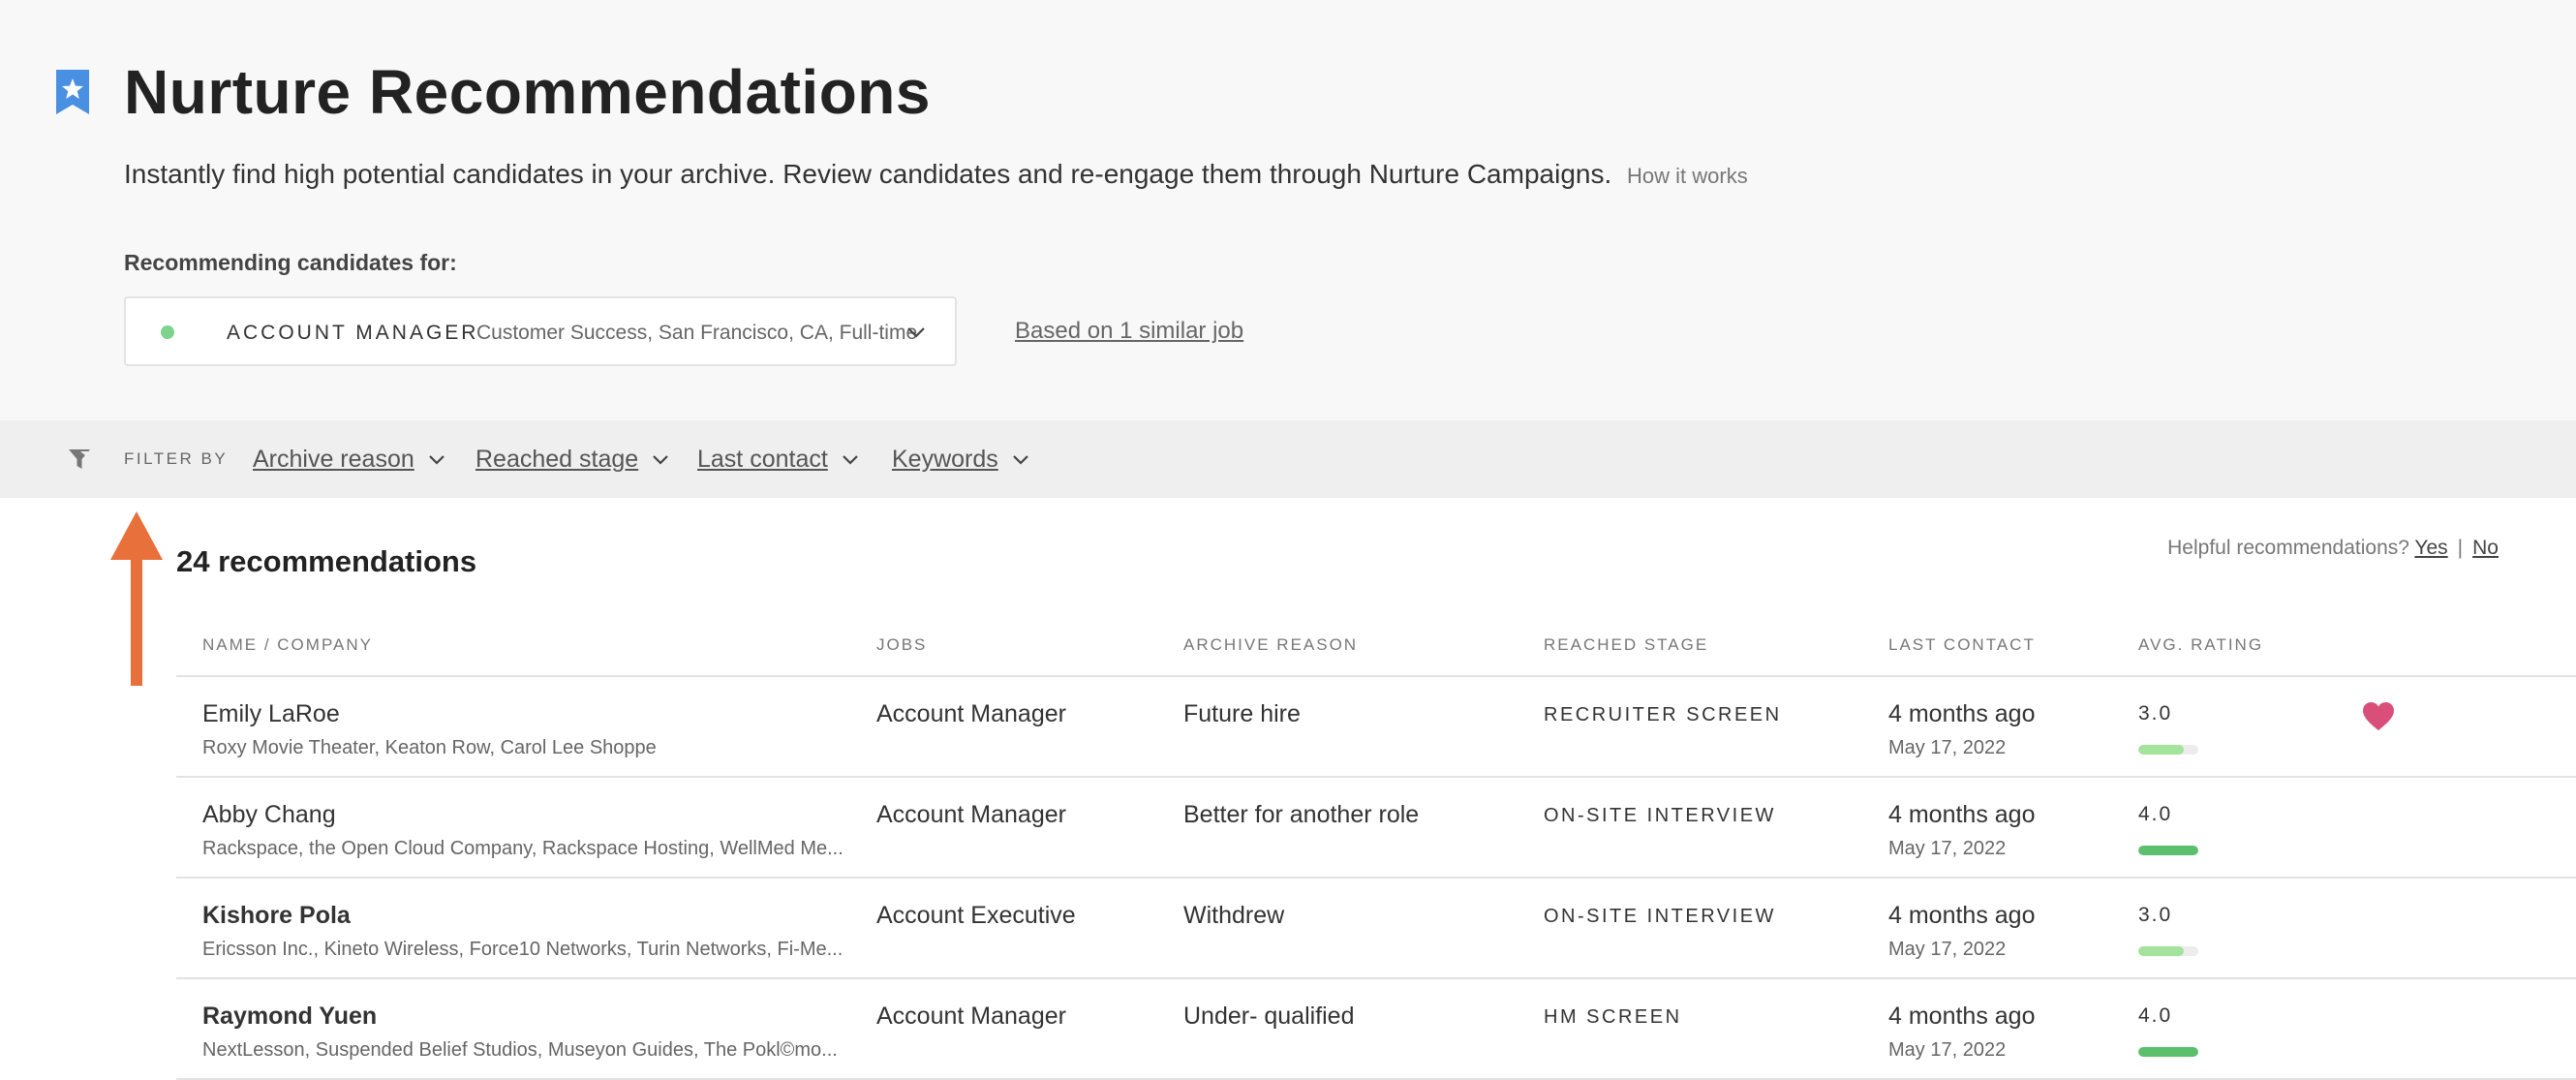  Describe the element at coordinates (945, 459) in the screenshot. I see `filter-keywords-label: Keywords` at that location.